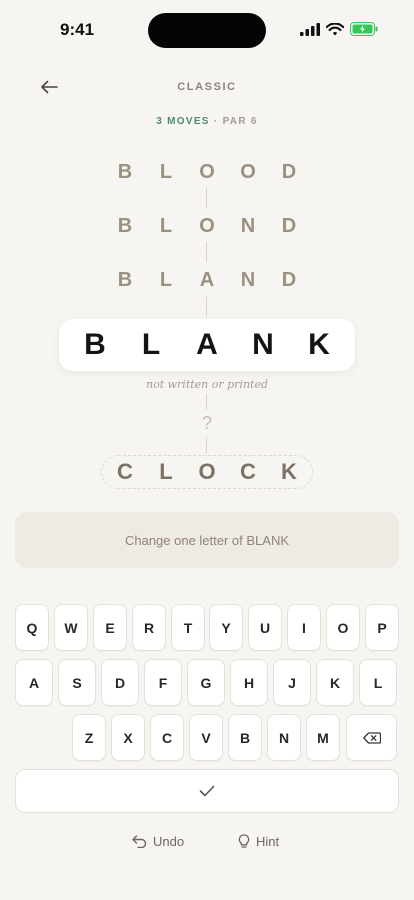 The height and width of the screenshot is (900, 414). Describe the element at coordinates (207, 87) in the screenshot. I see `mode-title: CLASSIC` at that location.